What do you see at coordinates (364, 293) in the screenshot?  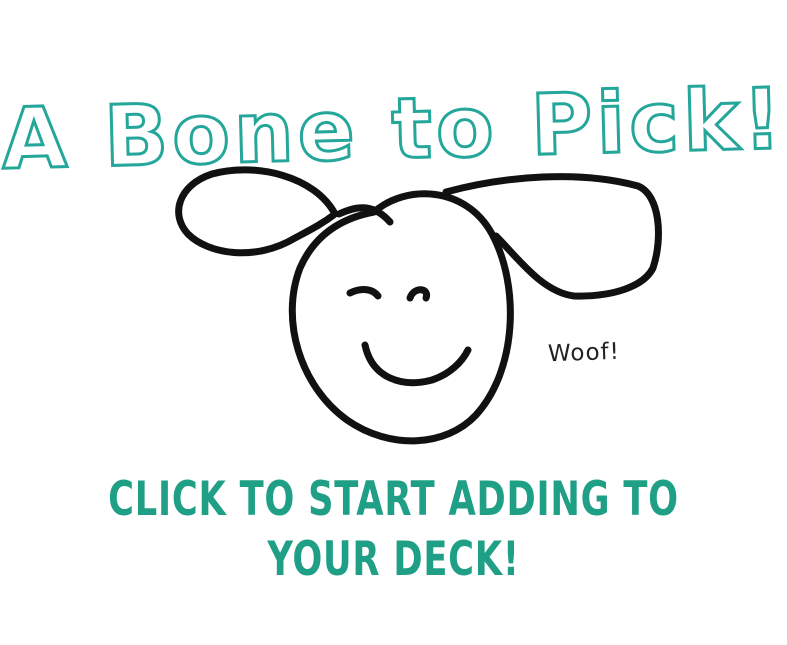 I see `dog-left-eye` at bounding box center [364, 293].